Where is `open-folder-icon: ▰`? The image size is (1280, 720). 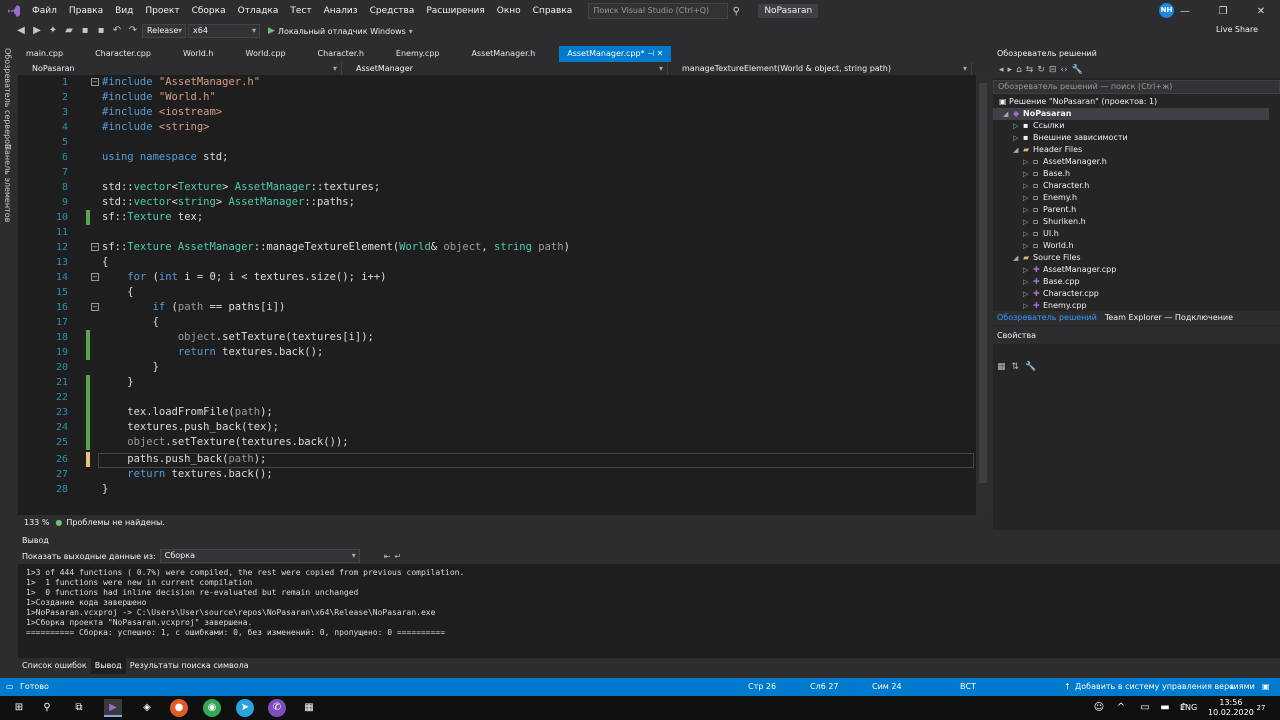 open-folder-icon: ▰ is located at coordinates (69, 31).